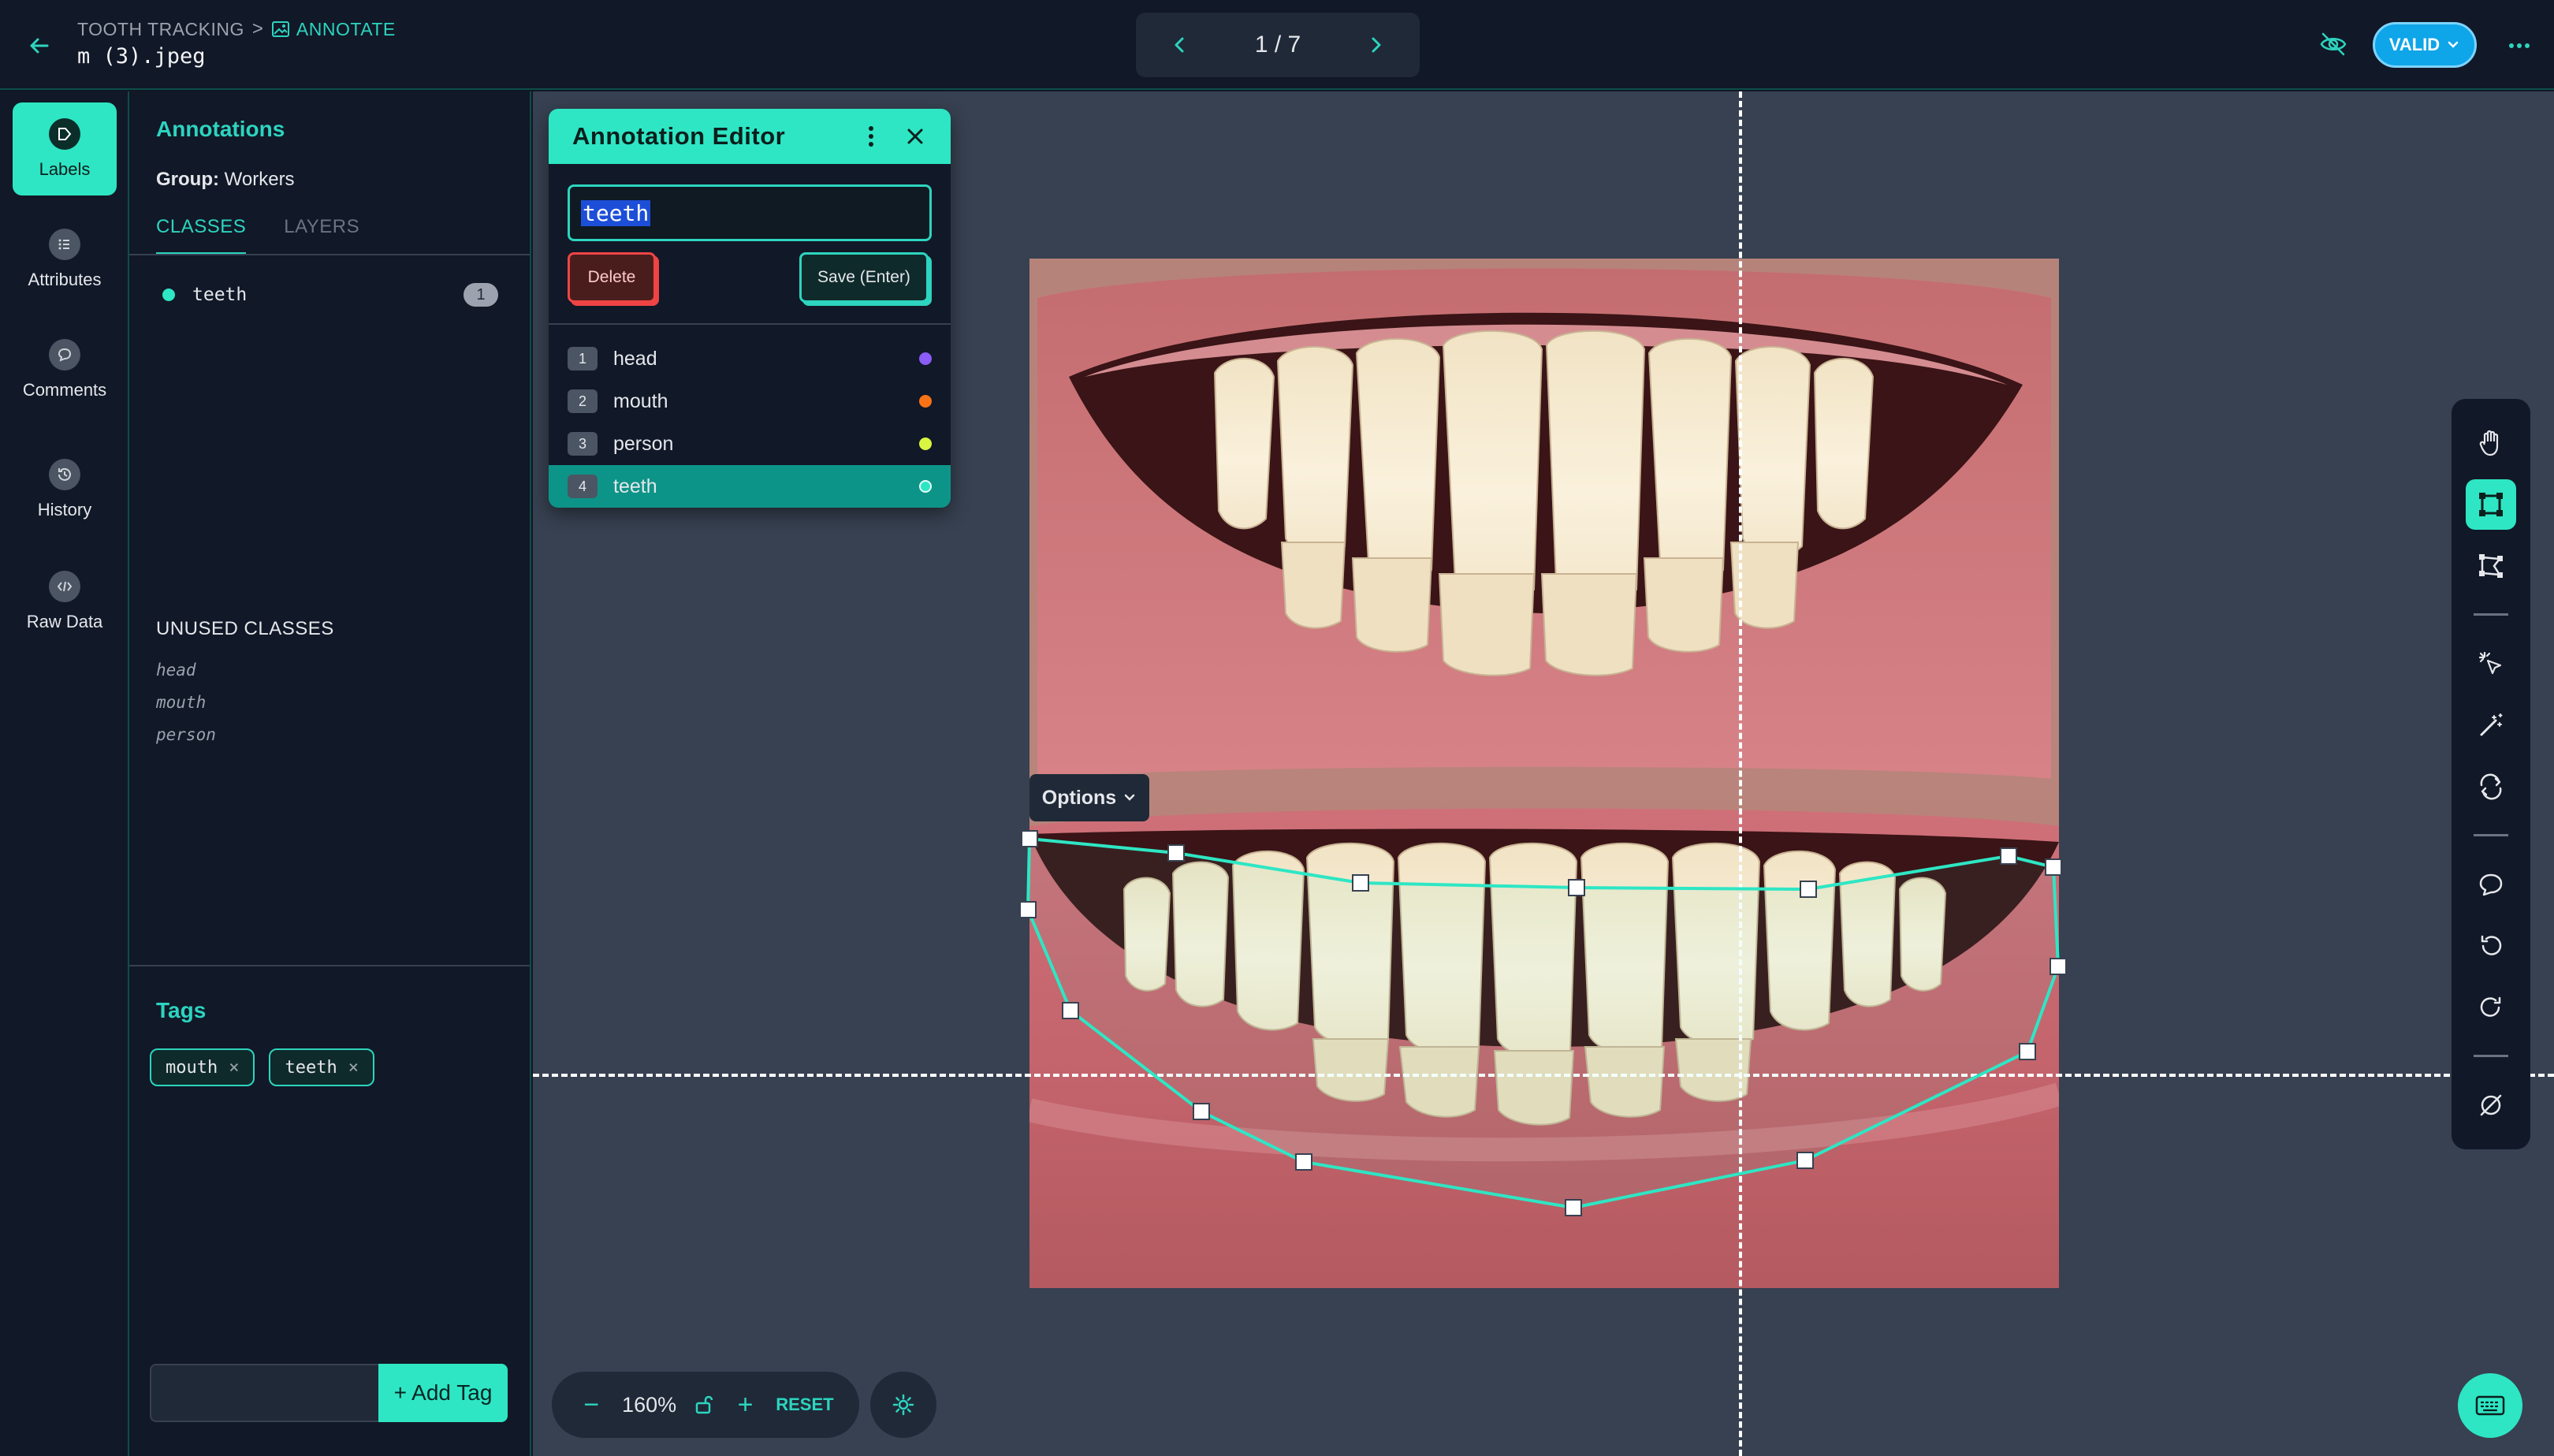 This screenshot has width=2554, height=1456. I want to click on class-option-label: head, so click(635, 358).